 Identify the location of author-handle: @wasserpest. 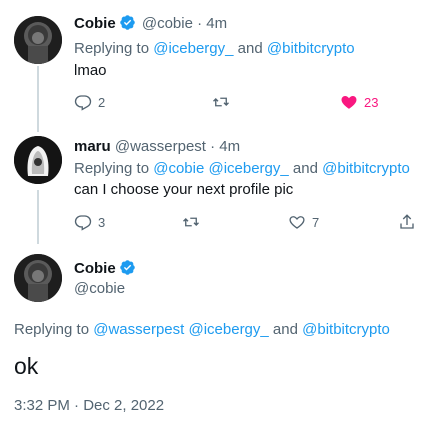
(160, 146).